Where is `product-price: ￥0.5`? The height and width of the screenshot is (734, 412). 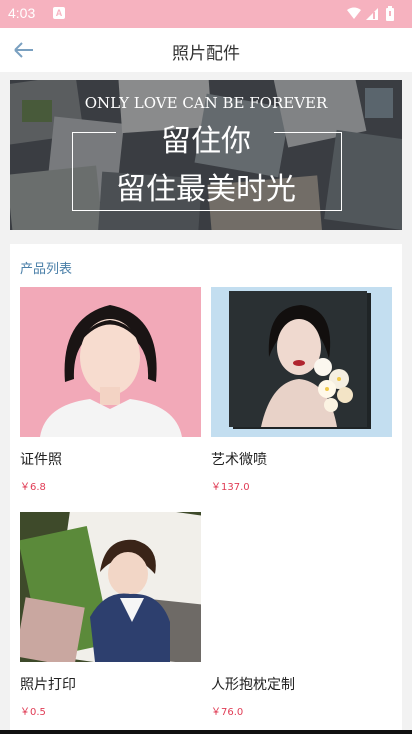 product-price: ￥0.5 is located at coordinates (33, 712).